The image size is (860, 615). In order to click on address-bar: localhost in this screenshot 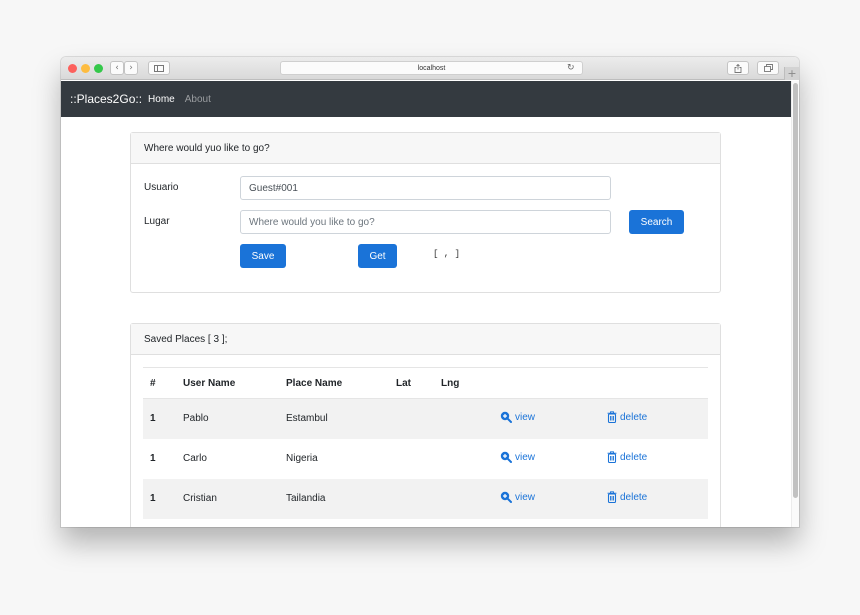, I will do `click(431, 68)`.